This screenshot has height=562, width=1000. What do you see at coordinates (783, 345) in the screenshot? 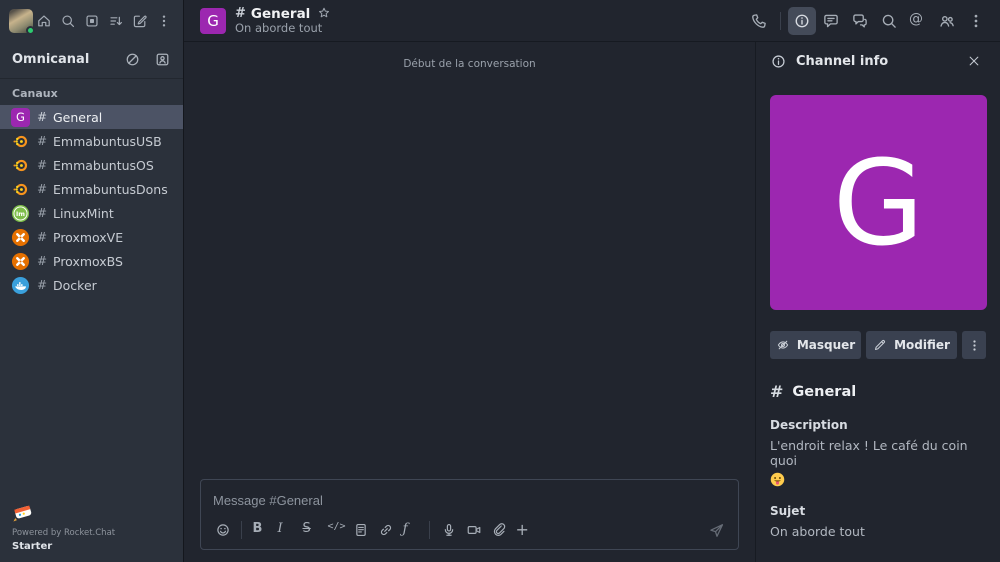
I see `eye-off-icon` at bounding box center [783, 345].